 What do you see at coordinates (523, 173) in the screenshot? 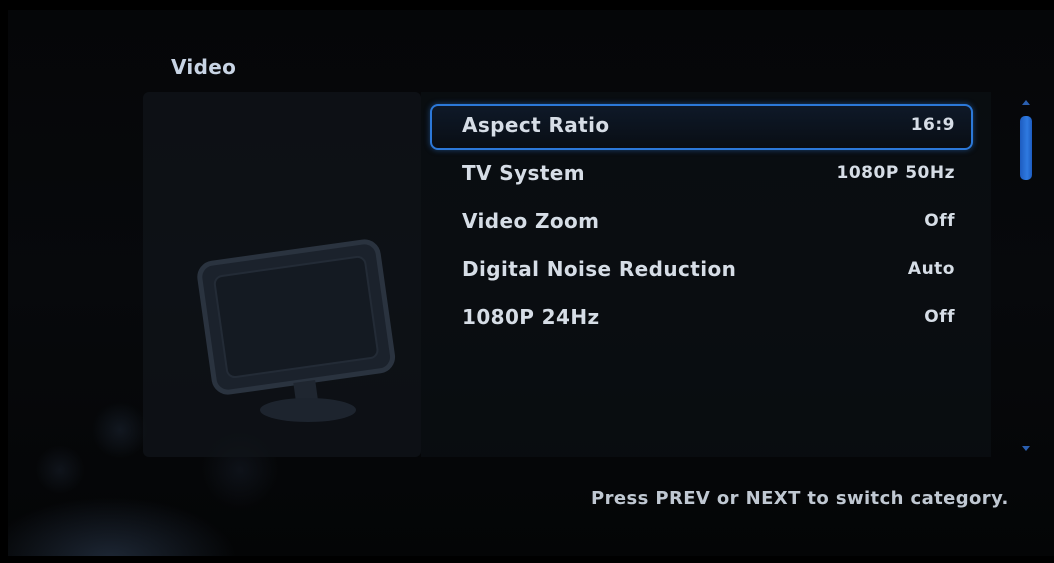
I see `setting-label: TV System` at bounding box center [523, 173].